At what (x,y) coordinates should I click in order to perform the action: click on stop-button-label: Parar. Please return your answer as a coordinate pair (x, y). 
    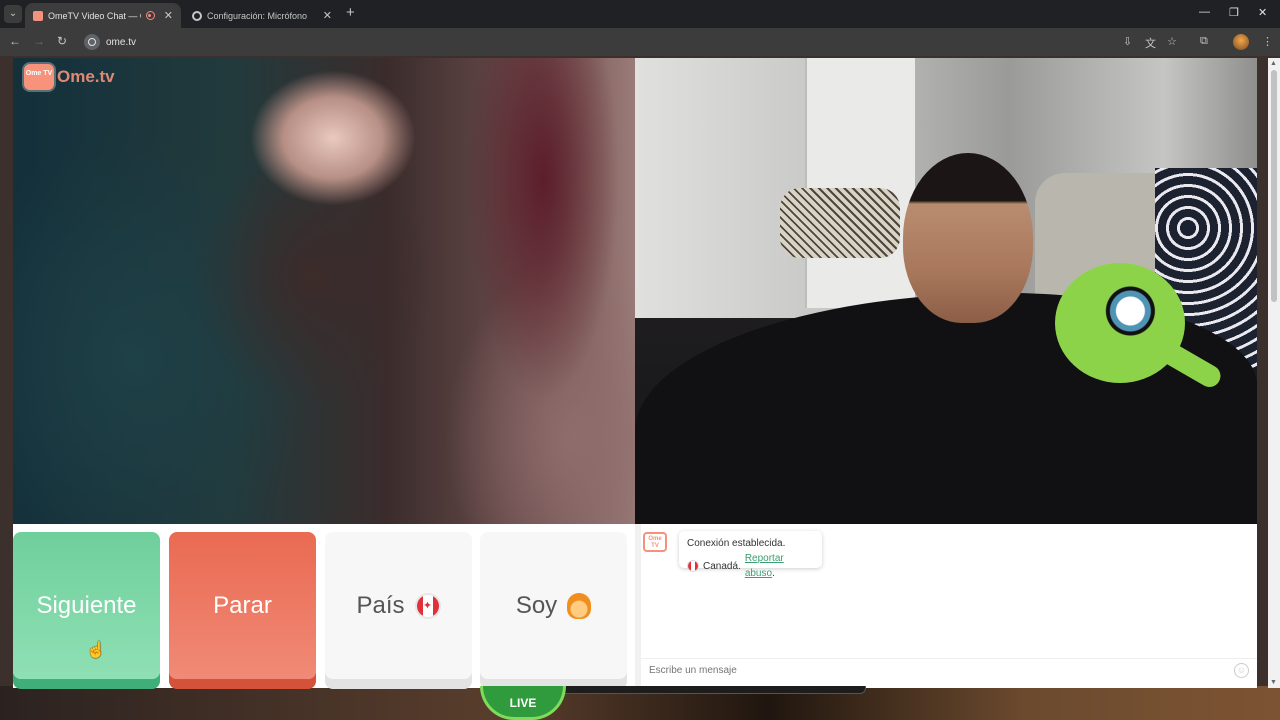
    Looking at the image, I should click on (242, 605).